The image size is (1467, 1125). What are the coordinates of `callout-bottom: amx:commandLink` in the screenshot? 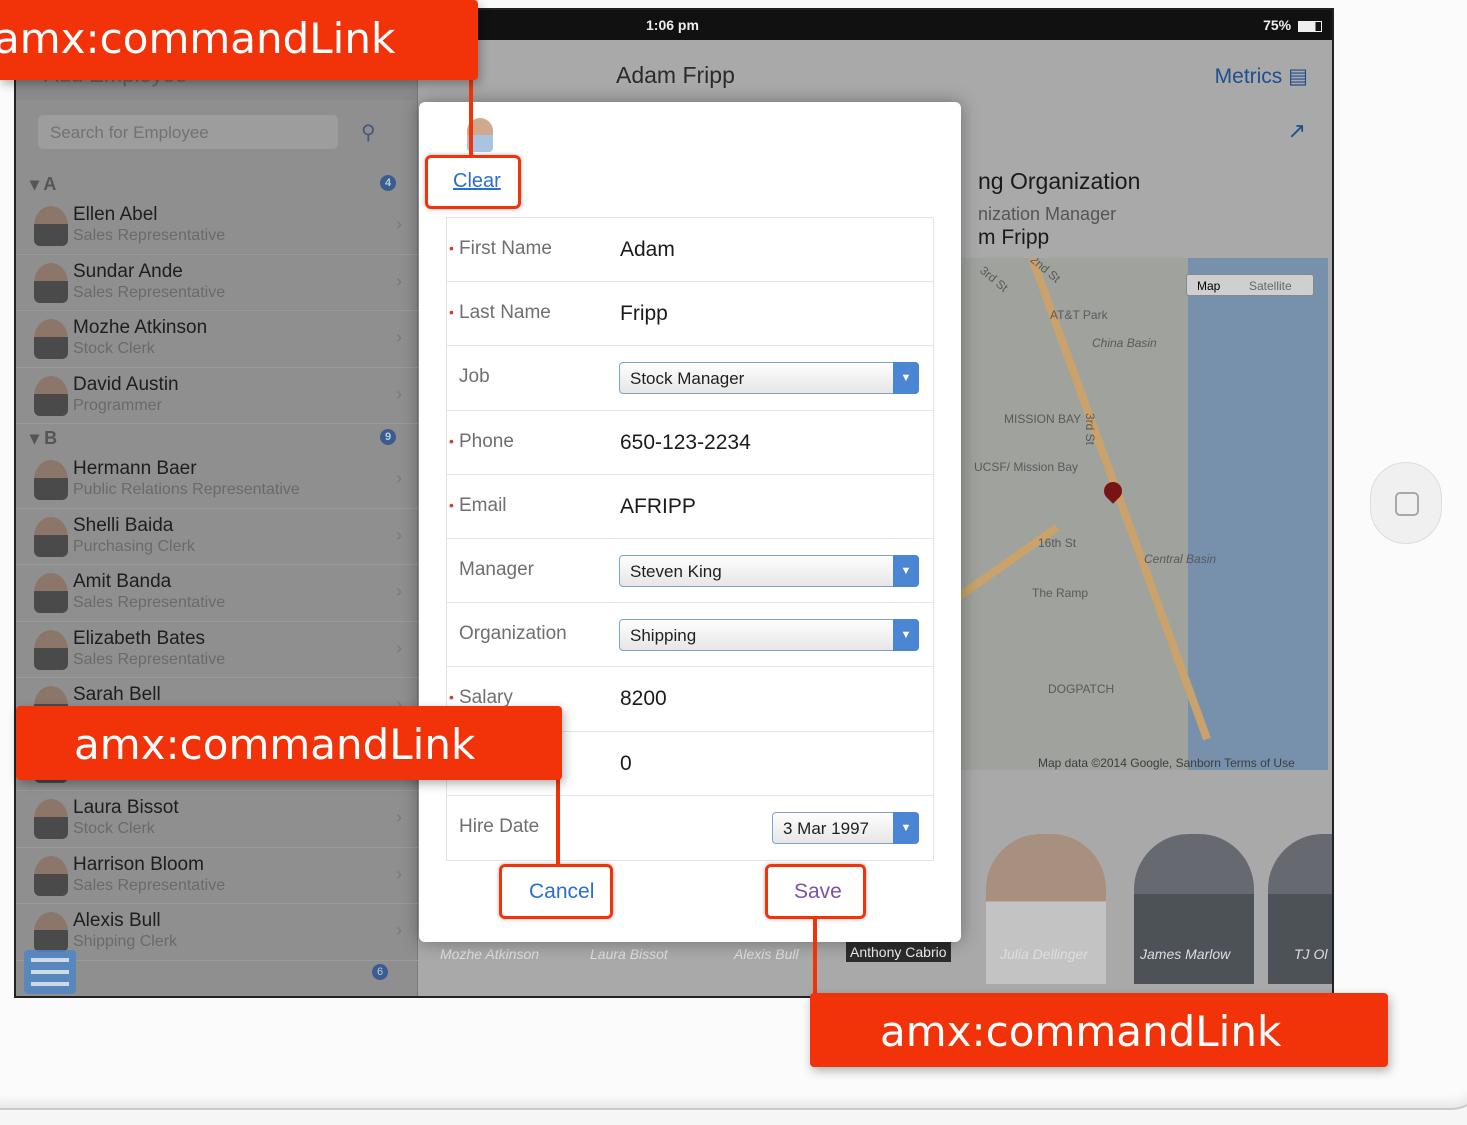 It's located at (1099, 1030).